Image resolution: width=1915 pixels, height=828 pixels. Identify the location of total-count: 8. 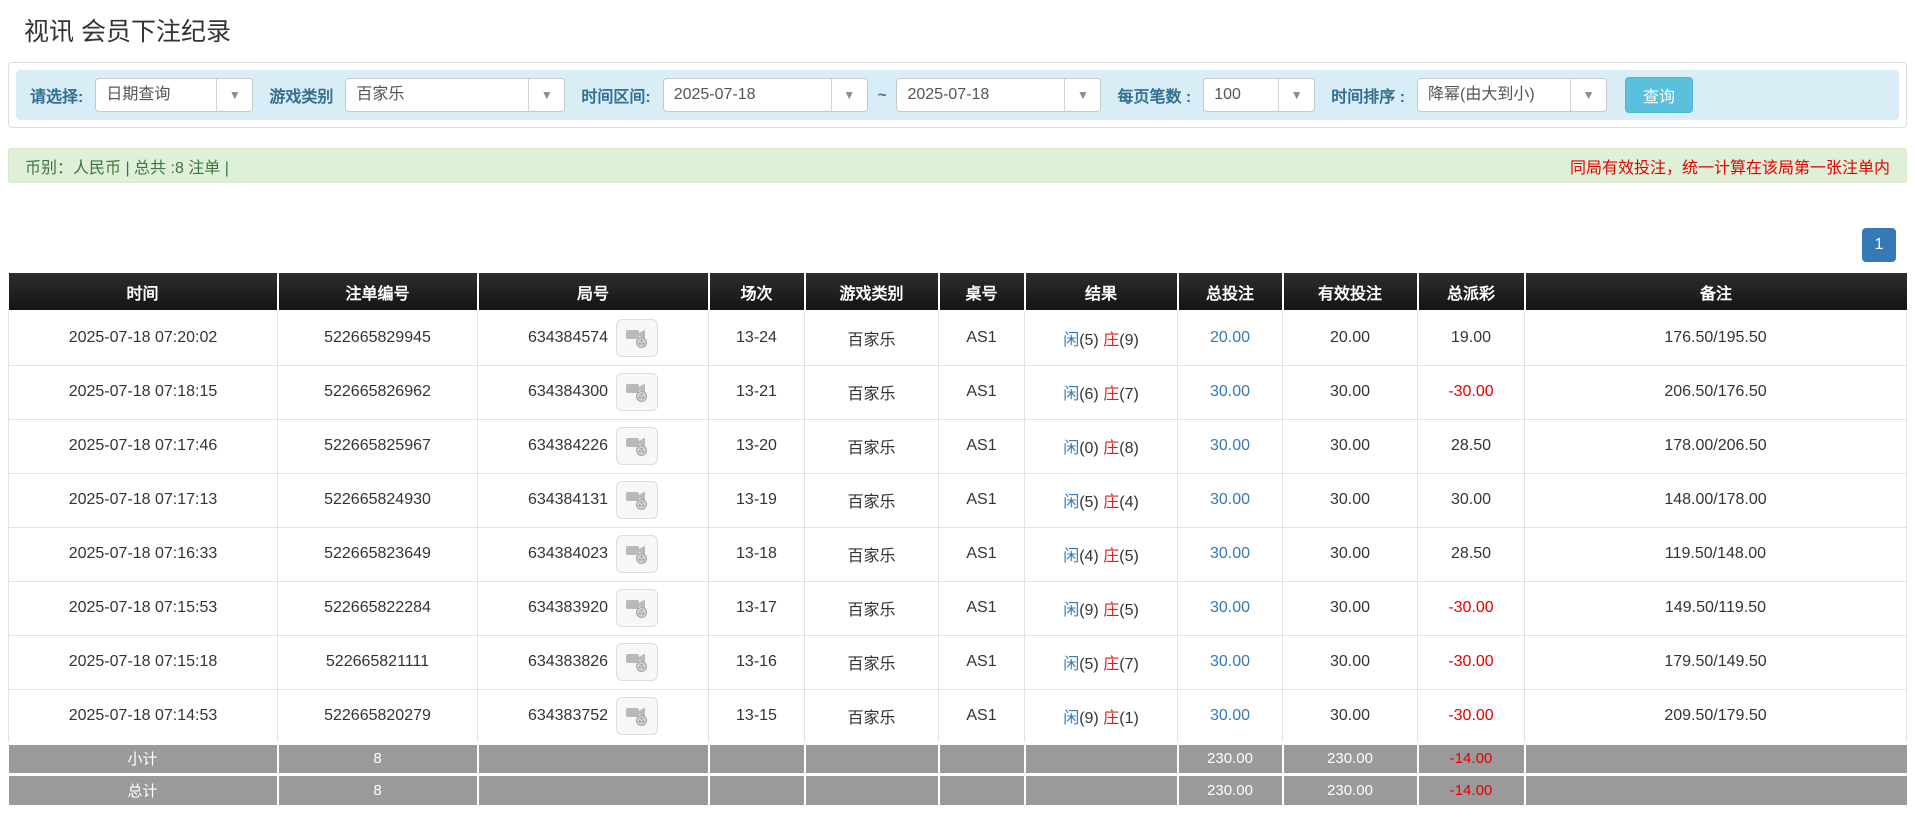
(378, 788).